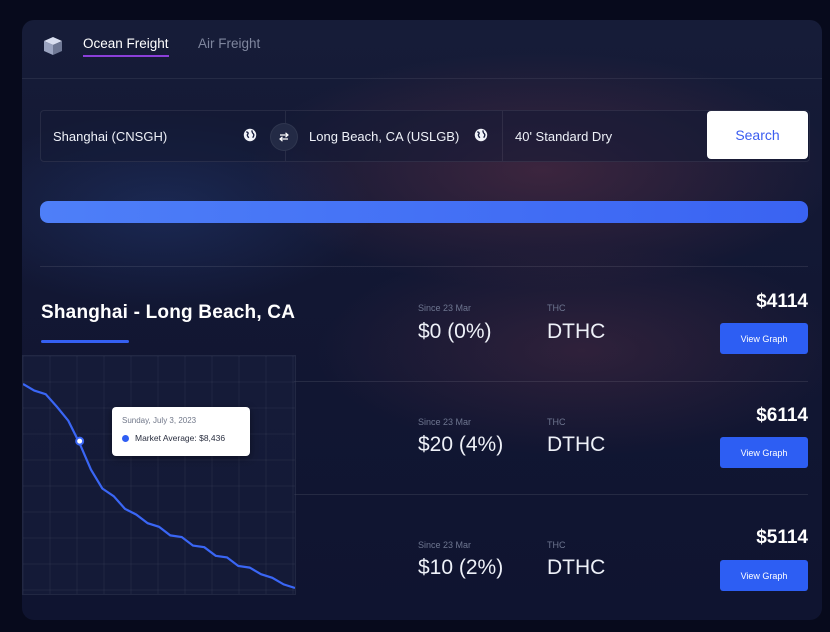 Image resolution: width=830 pixels, height=632 pixels. What do you see at coordinates (422, 49) in the screenshot?
I see `top-nav: Ocean Freight Air Freight` at bounding box center [422, 49].